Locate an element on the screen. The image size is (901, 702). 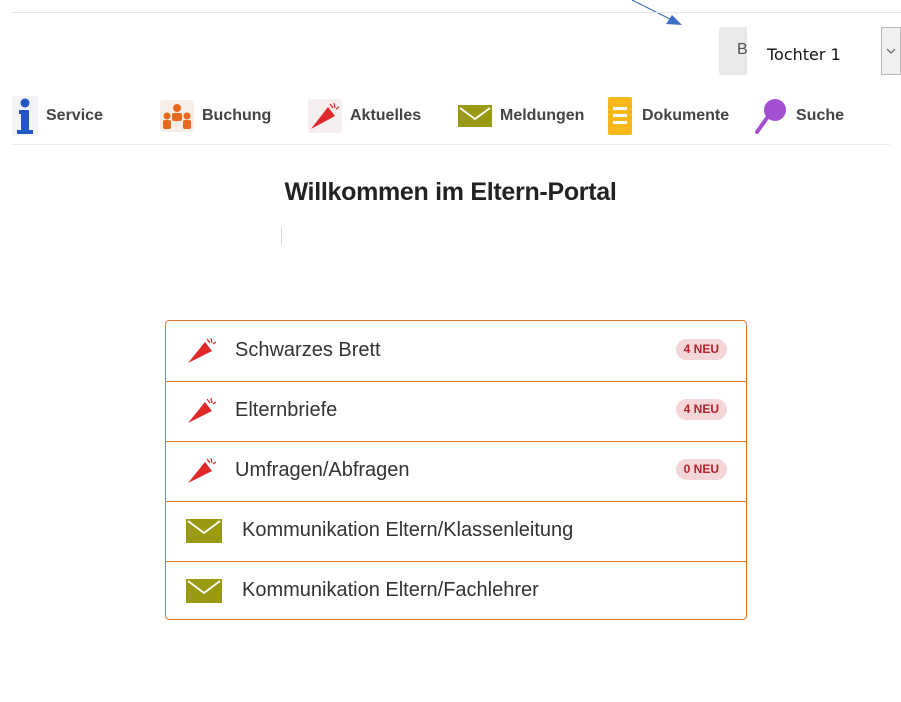
nav-item-suche: Suche is located at coordinates (799, 116).